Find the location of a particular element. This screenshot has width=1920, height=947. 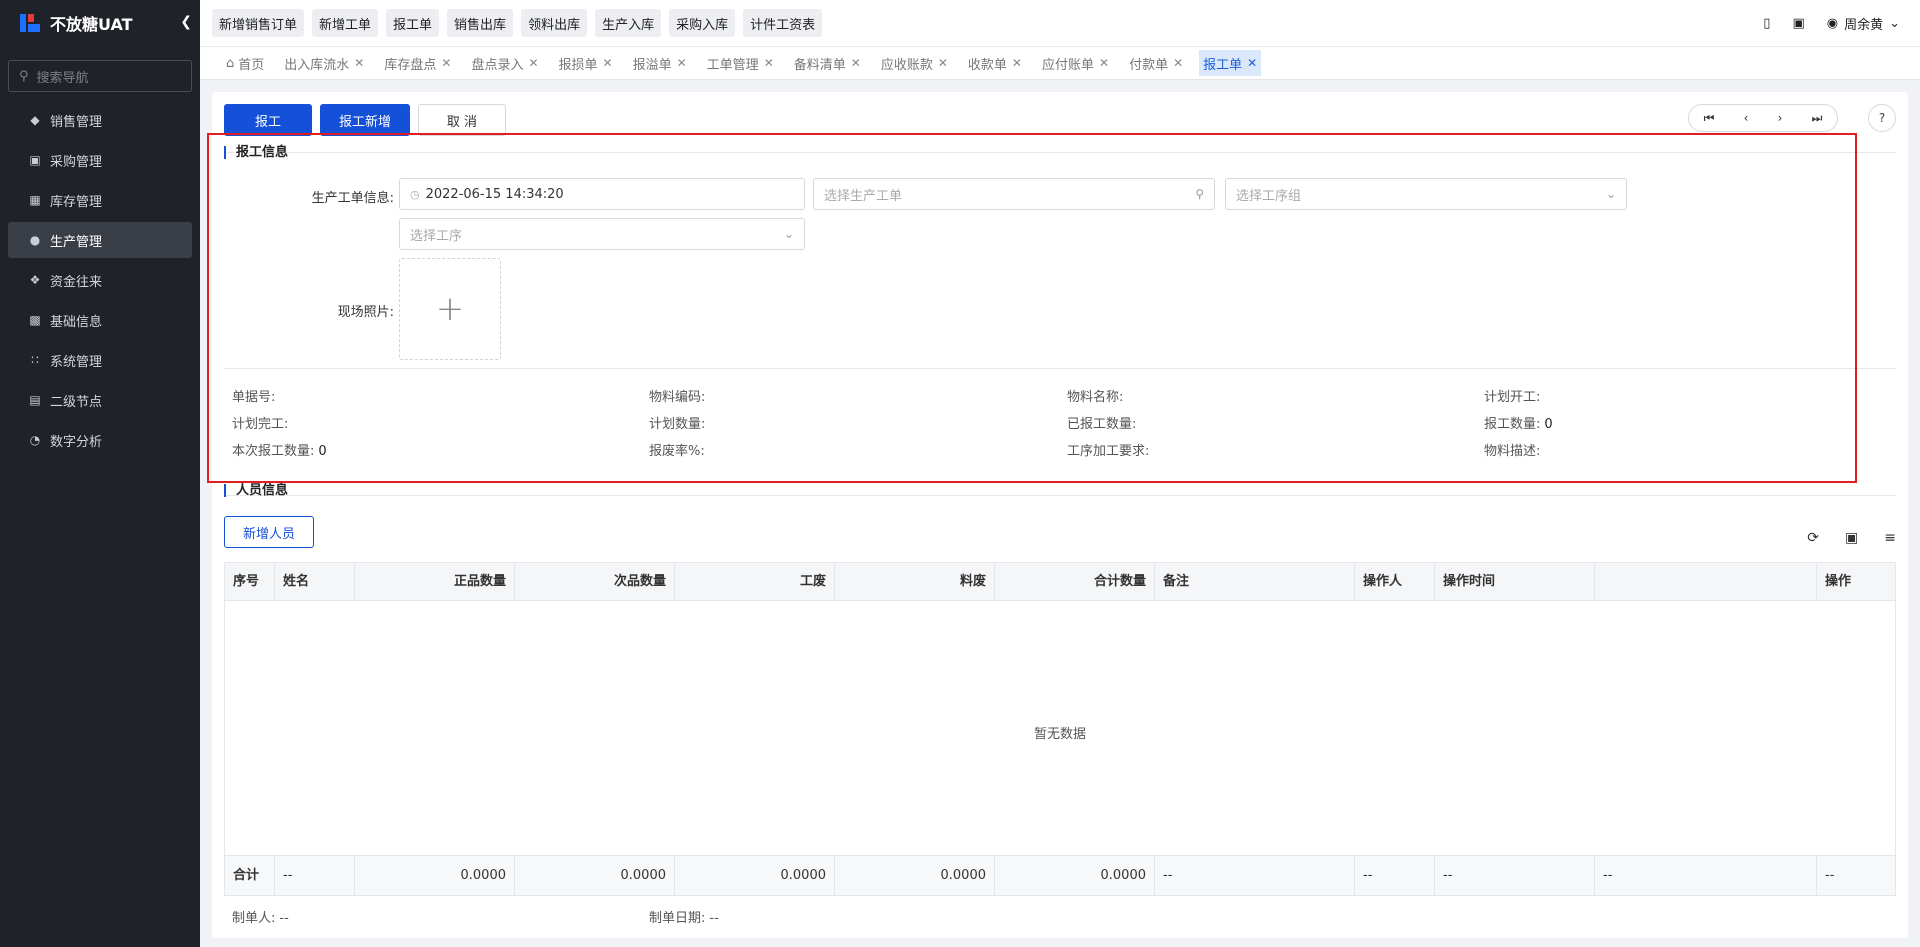

tab-payment: 付款单 ✕ is located at coordinates (1156, 63).